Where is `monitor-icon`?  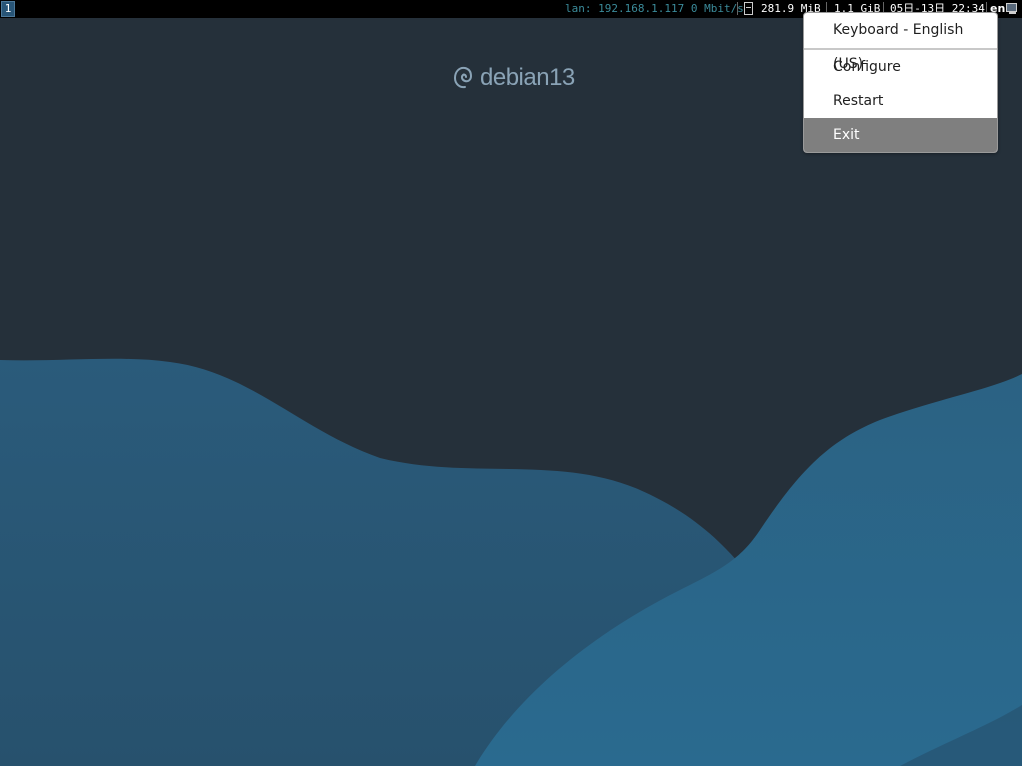 monitor-icon is located at coordinates (1012, 9).